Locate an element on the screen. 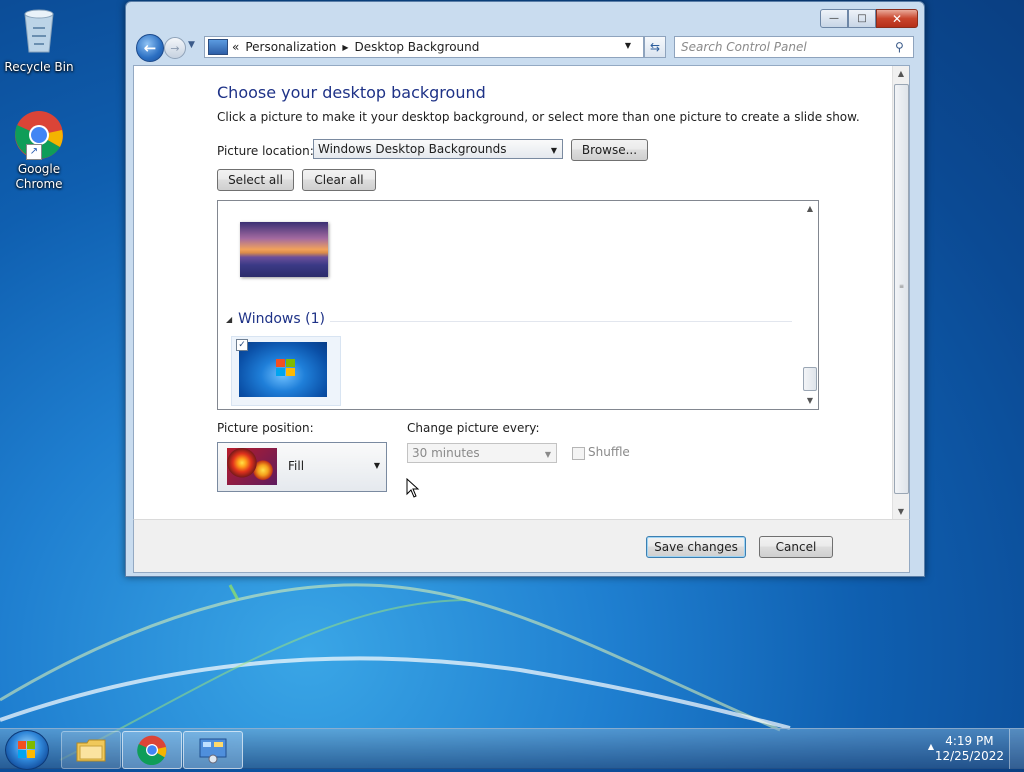  folder-icon is located at coordinates (91, 750).